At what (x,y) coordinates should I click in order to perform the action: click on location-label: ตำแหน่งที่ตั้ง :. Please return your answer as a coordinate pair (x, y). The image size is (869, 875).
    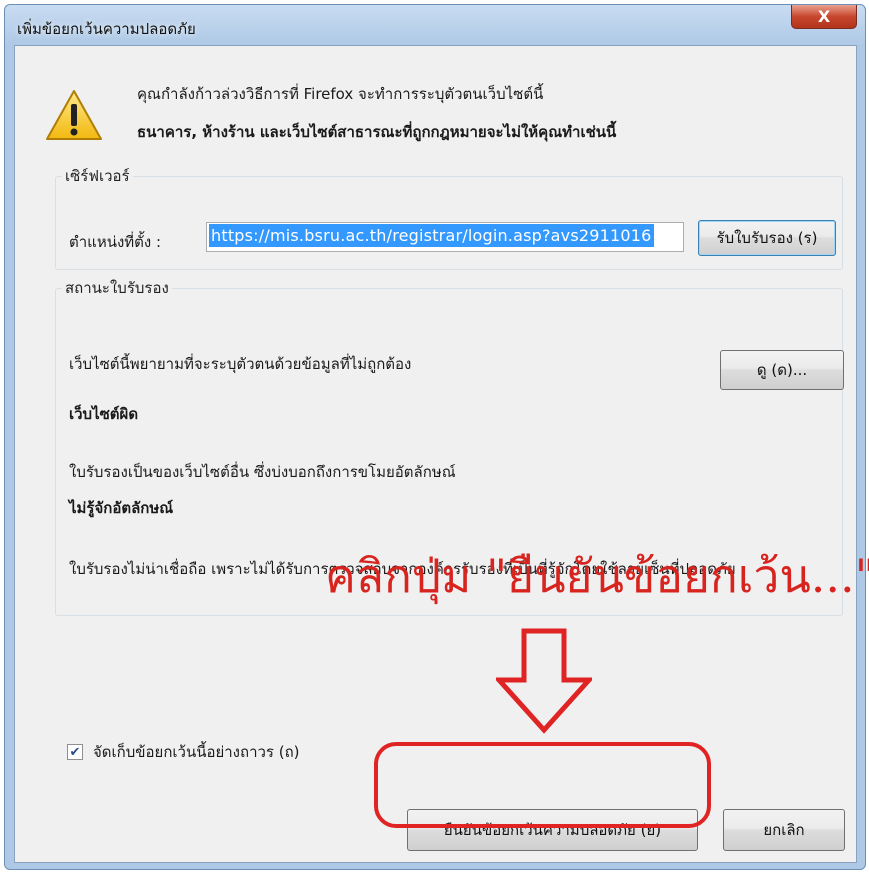
    Looking at the image, I should click on (115, 242).